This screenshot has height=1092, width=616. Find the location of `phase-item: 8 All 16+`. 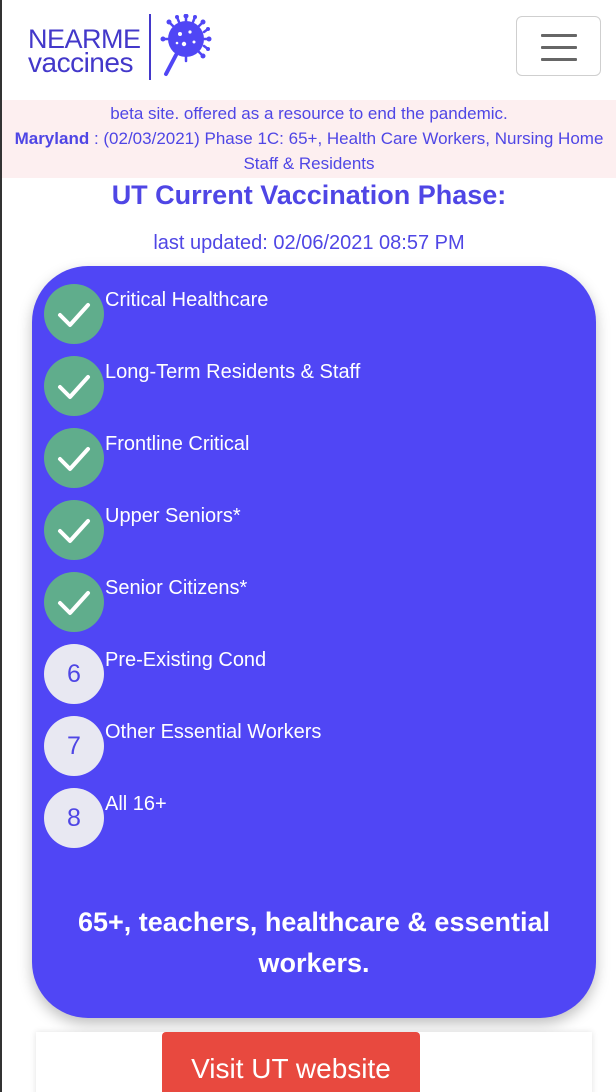

phase-item: 8 All 16+ is located at coordinates (302, 810).